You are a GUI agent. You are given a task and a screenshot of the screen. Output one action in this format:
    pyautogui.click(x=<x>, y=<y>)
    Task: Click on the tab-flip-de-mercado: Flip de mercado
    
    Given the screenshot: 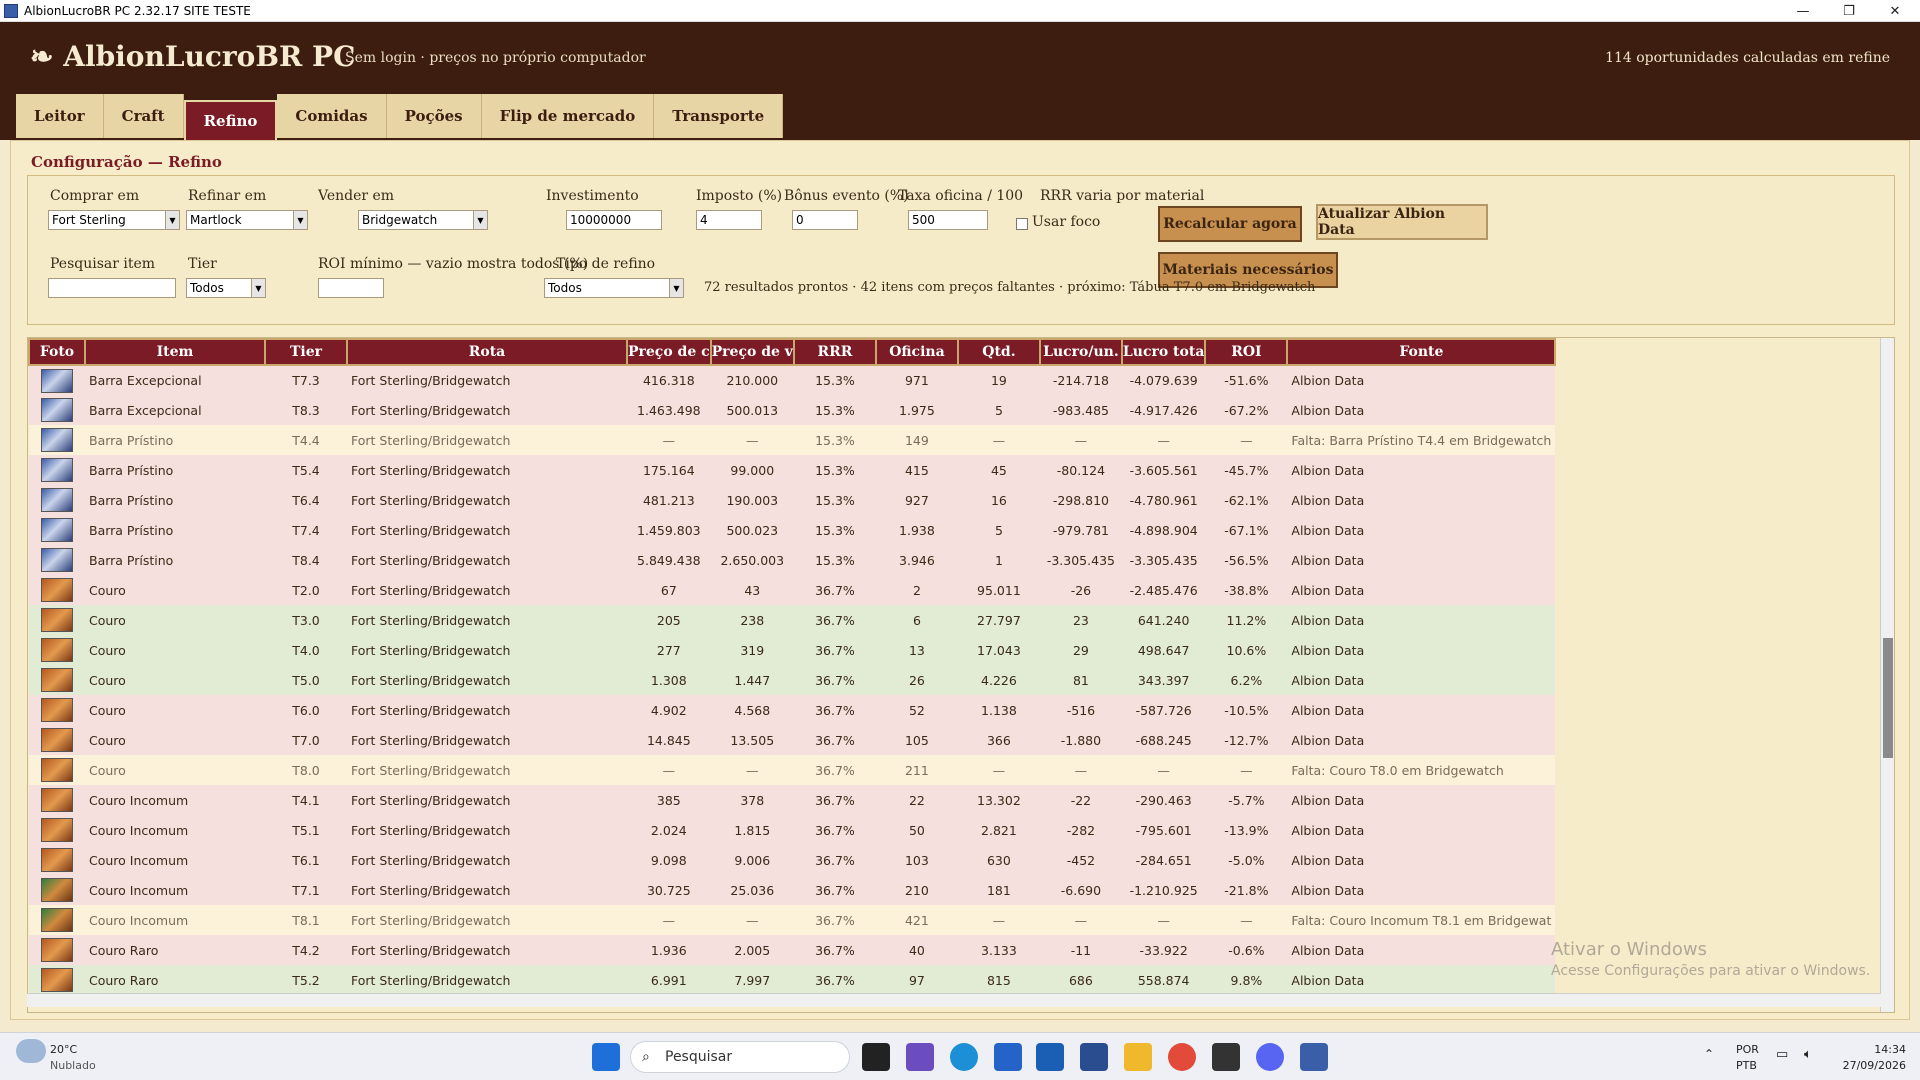 What is the action you would take?
    pyautogui.click(x=568, y=116)
    